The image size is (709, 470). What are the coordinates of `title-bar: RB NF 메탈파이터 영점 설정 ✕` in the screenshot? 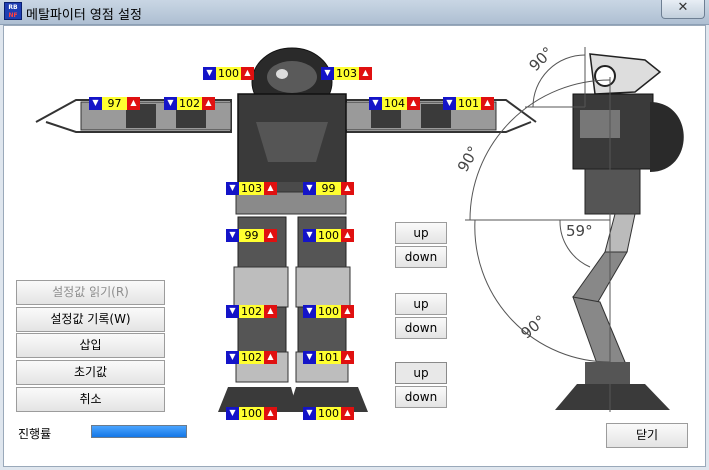 It's located at (354, 12).